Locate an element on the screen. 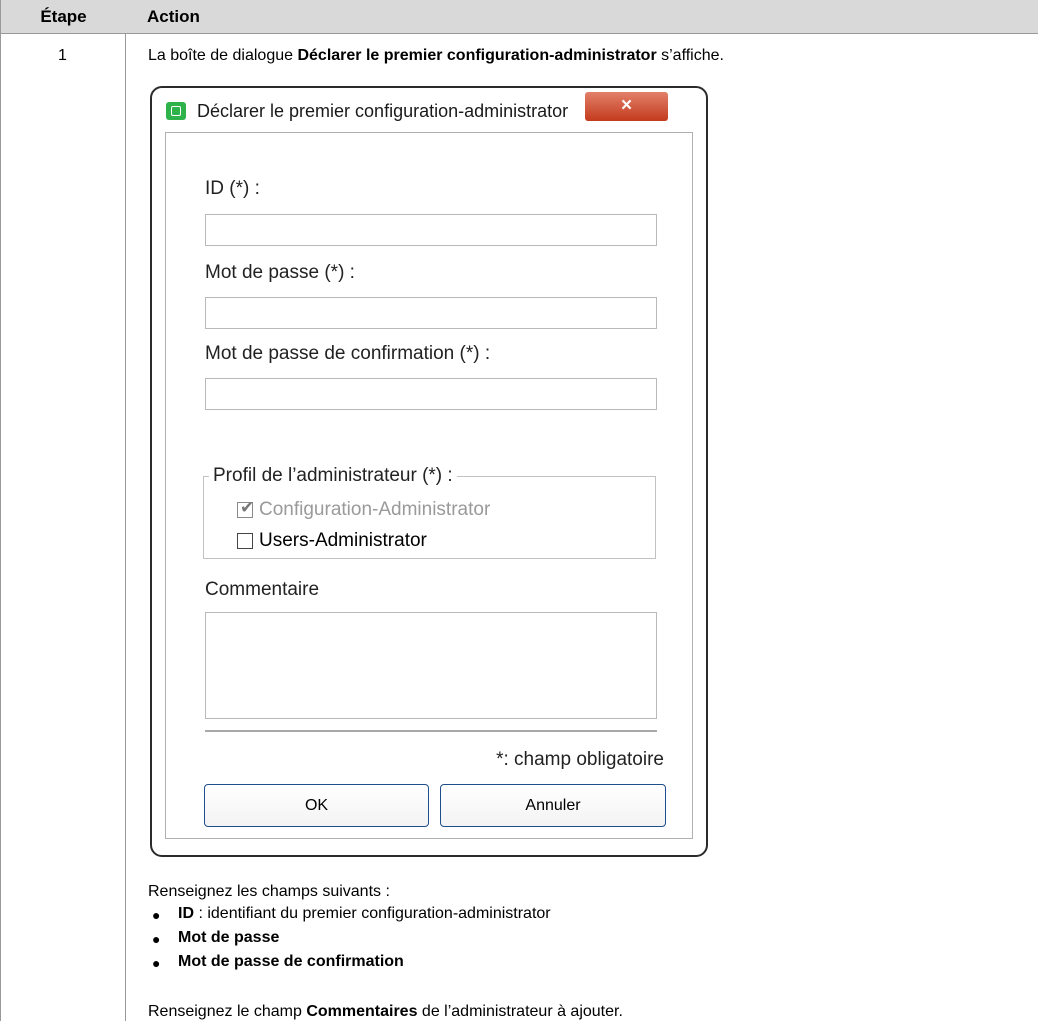 The image size is (1038, 1021). step-number: 1 is located at coordinates (62, 55).